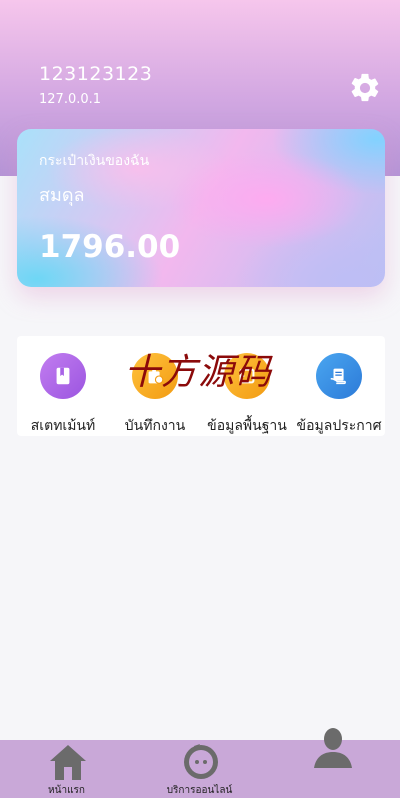 This screenshot has width=400, height=798. Describe the element at coordinates (94, 161) in the screenshot. I see `wallet-title: กระเป๋าเงินของฉัน` at that location.